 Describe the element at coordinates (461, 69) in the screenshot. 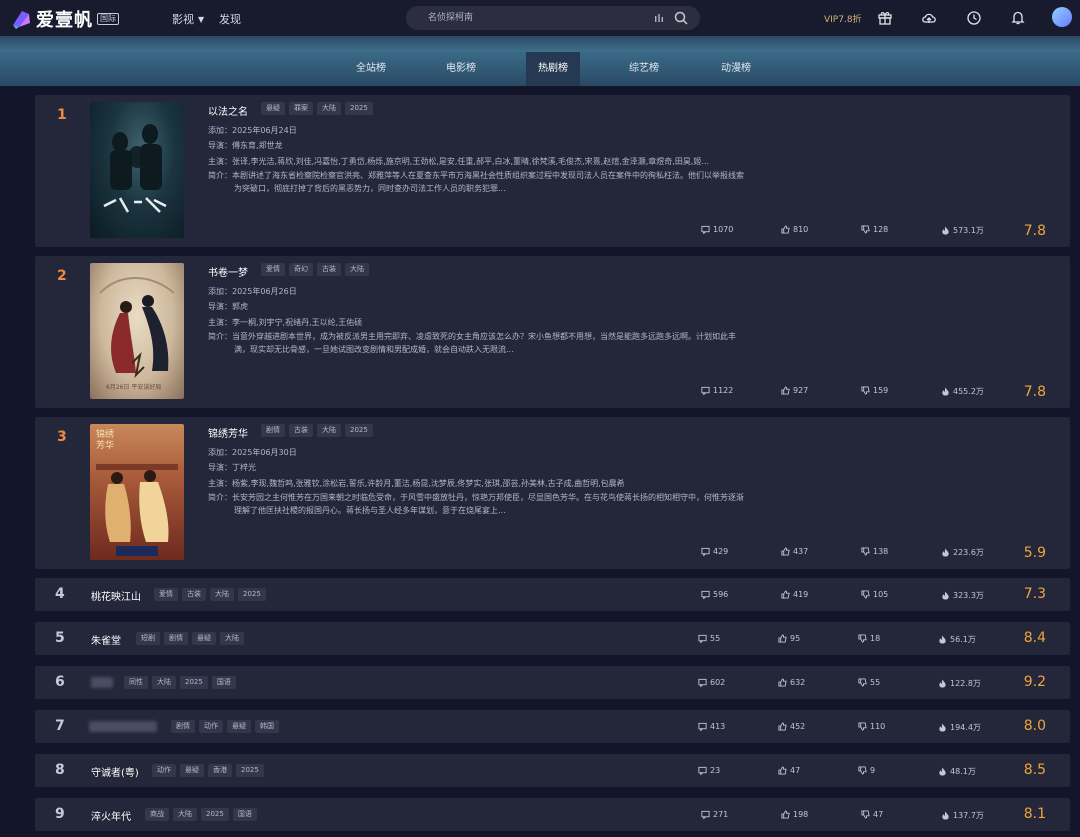

I see `tab-movies: 电影榜` at that location.